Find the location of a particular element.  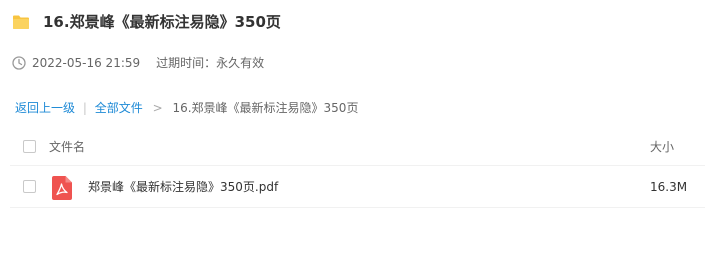

all-files-link: 全部文件 is located at coordinates (119, 108).